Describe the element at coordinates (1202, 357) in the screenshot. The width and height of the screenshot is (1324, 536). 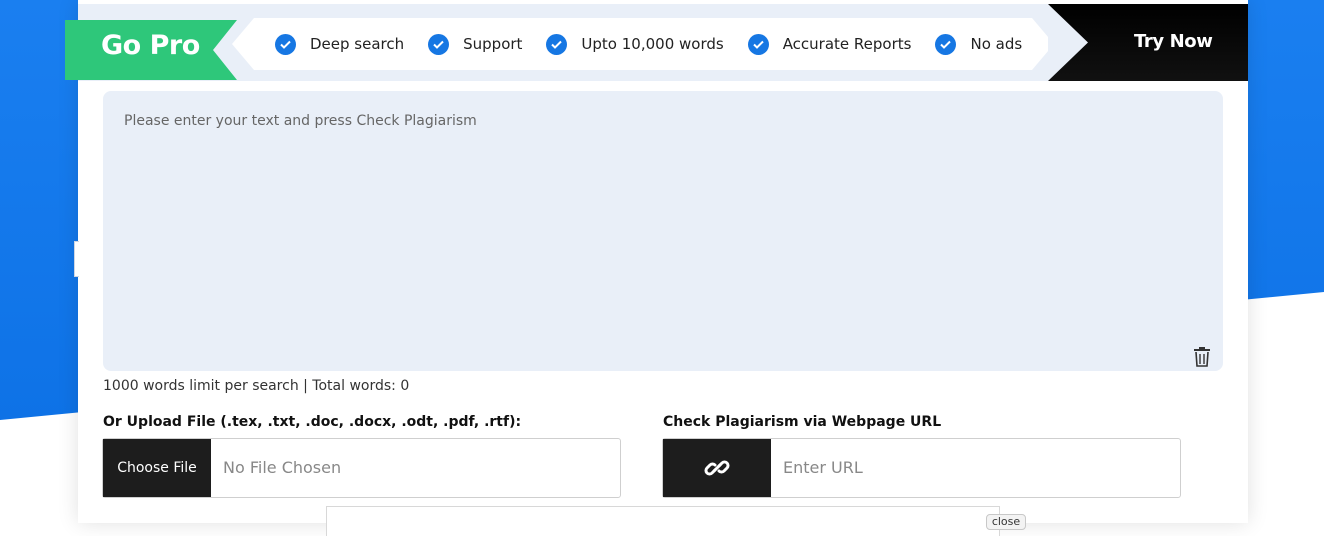
I see `trash-icon` at that location.